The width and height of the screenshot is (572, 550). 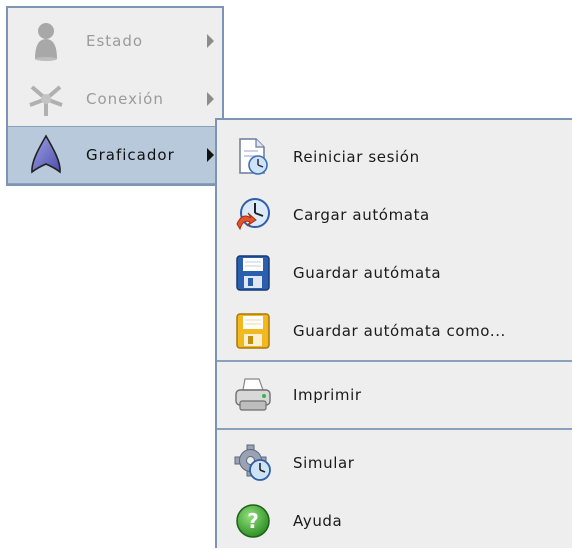 I want to click on connection-icon, so click(x=46, y=99).